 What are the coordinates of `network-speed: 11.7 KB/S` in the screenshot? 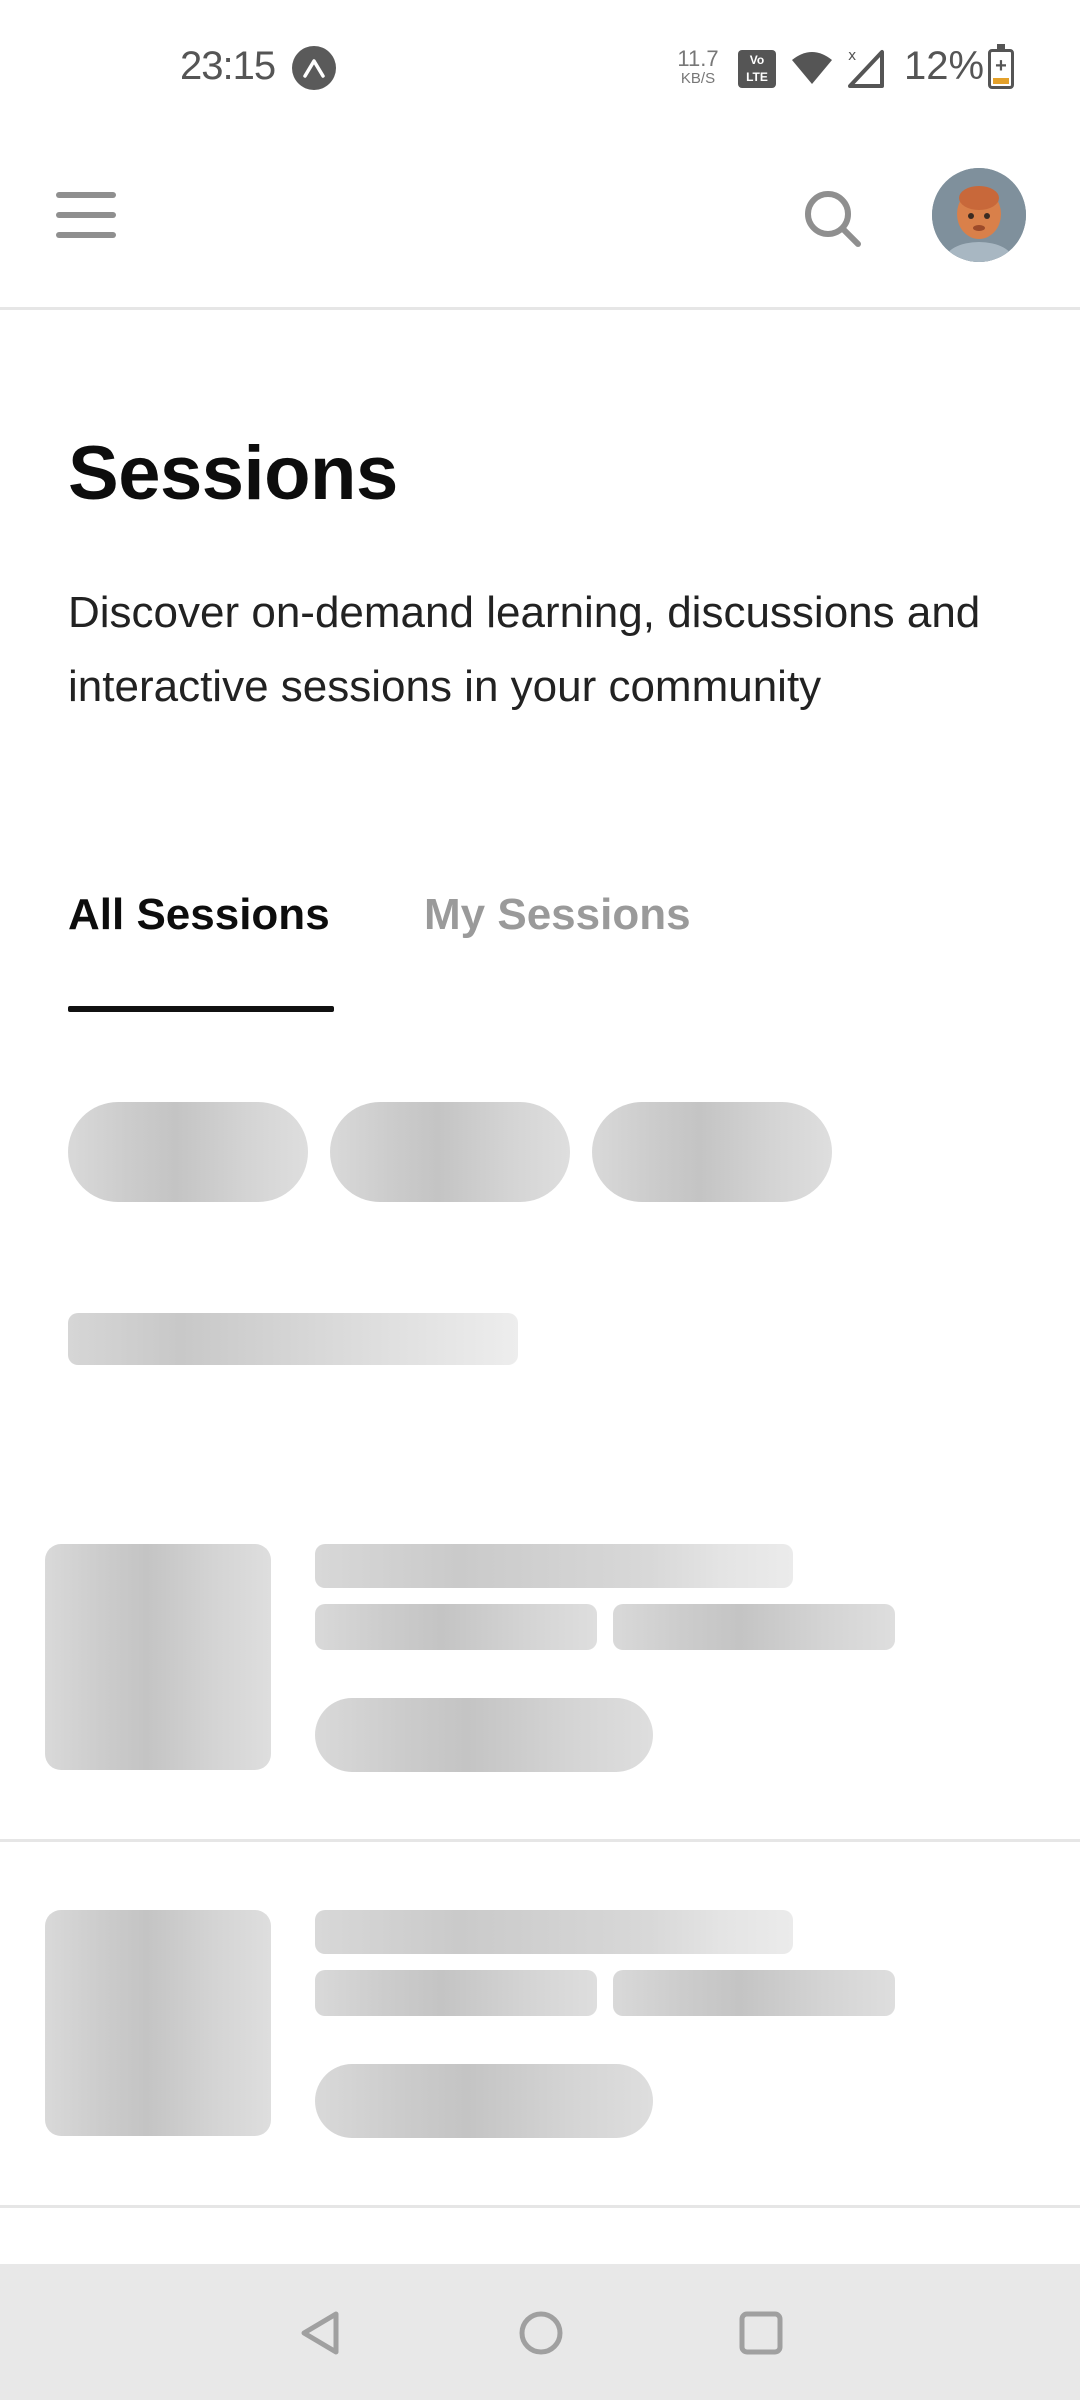 It's located at (698, 66).